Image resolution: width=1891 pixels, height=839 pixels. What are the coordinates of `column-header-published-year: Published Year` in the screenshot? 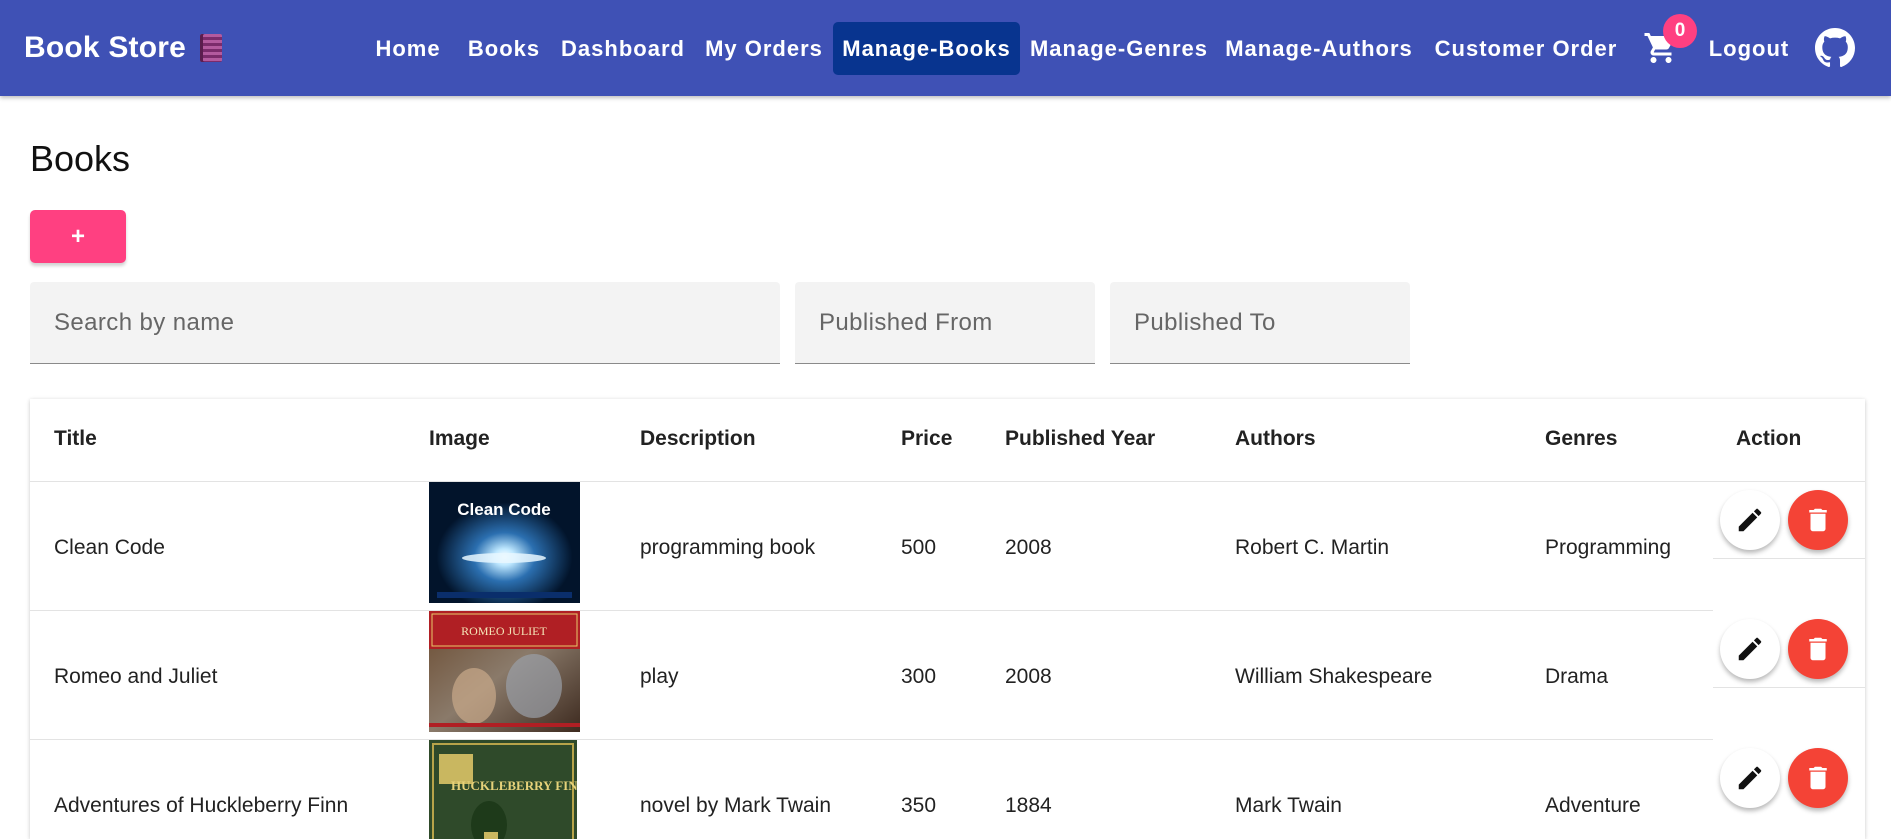 It's located at (1080, 439).